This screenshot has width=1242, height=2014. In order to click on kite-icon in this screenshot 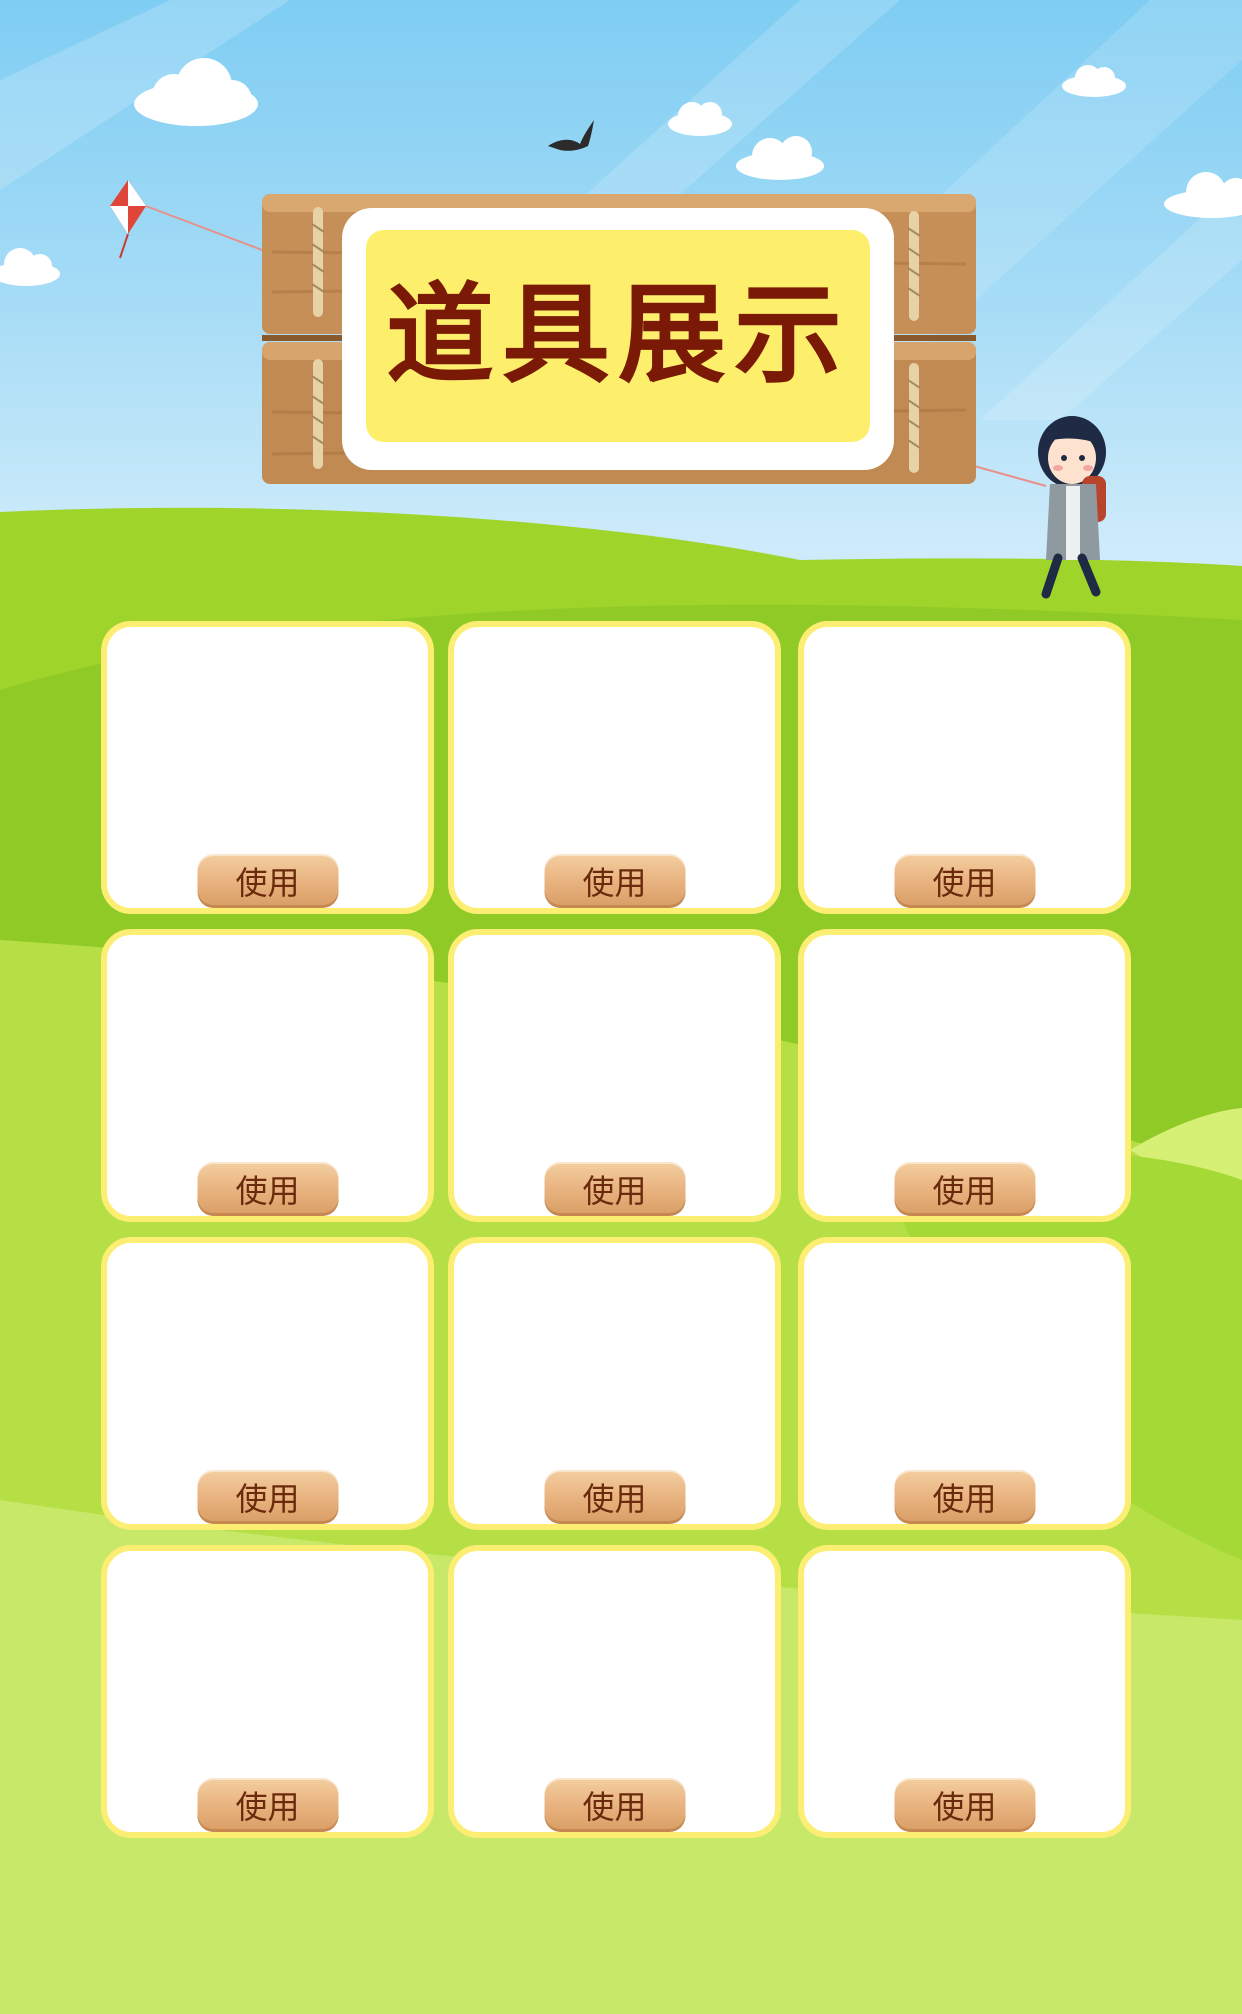, I will do `click(186, 219)`.